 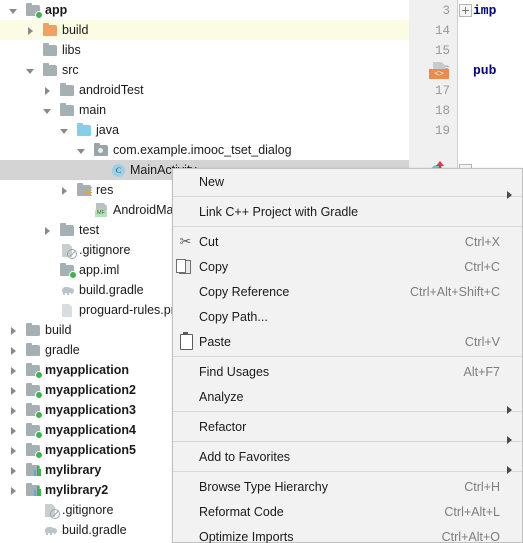 I want to click on layout-editor-icon: <>, so click(x=439, y=70).